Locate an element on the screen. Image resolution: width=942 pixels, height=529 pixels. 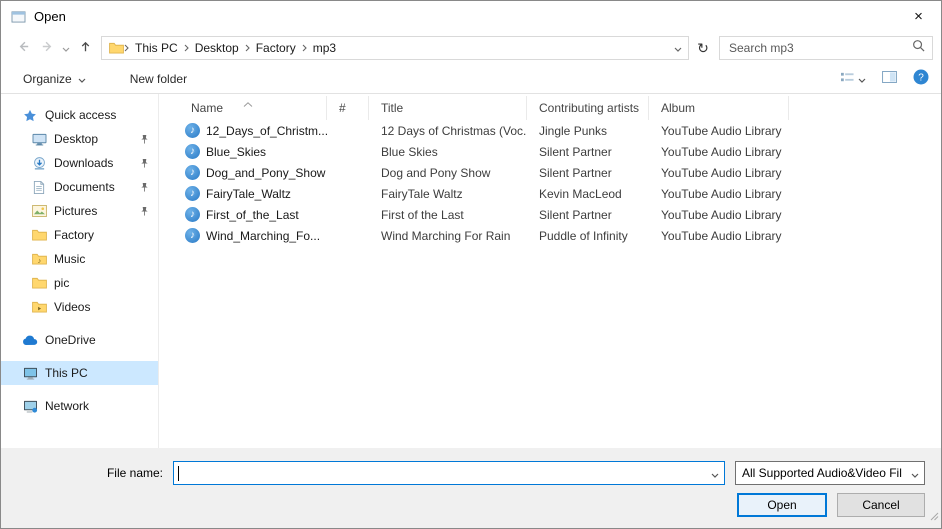
file-title: Dog and Pony Show is located at coordinates (436, 172).